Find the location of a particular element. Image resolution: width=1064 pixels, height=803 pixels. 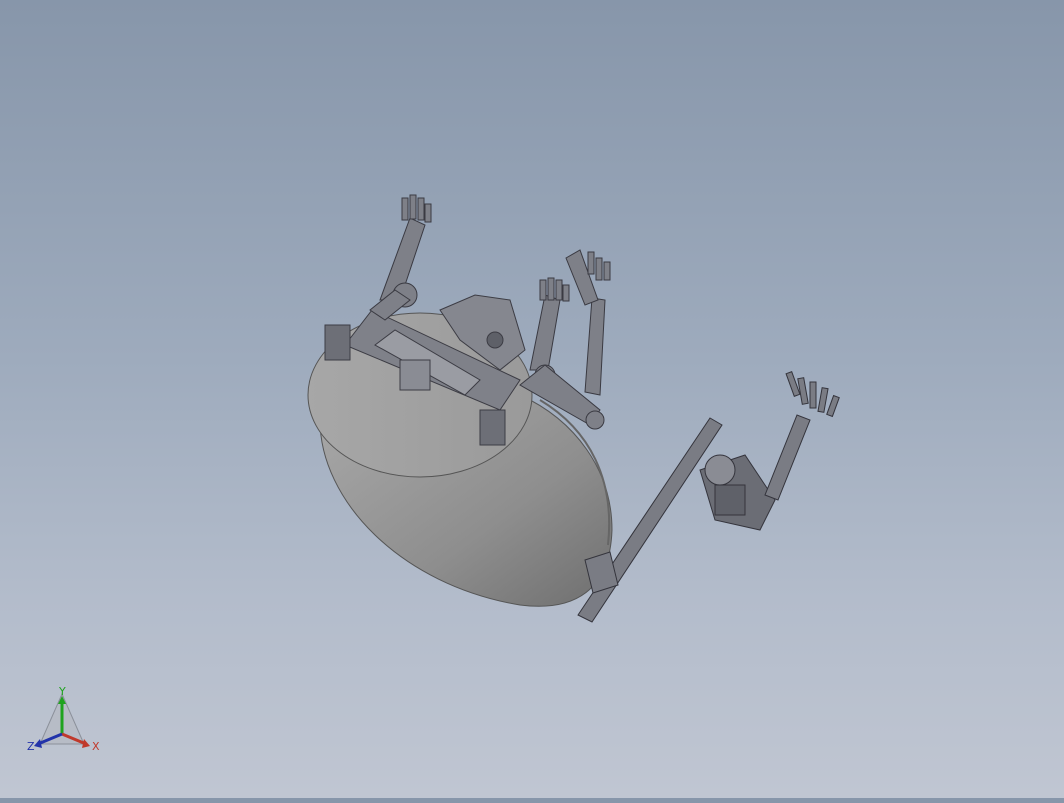

axis-triad: Y X Z is located at coordinates (66, 720).